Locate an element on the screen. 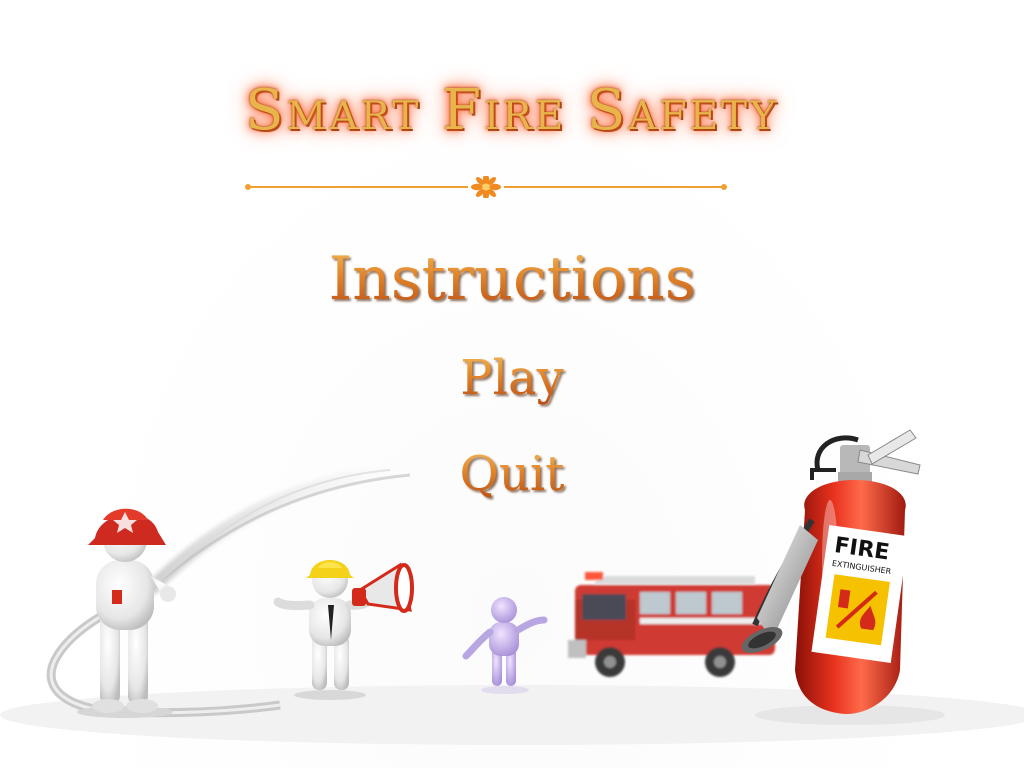 The width and height of the screenshot is (1024, 768). firefighter-figure is located at coordinates (126, 613).